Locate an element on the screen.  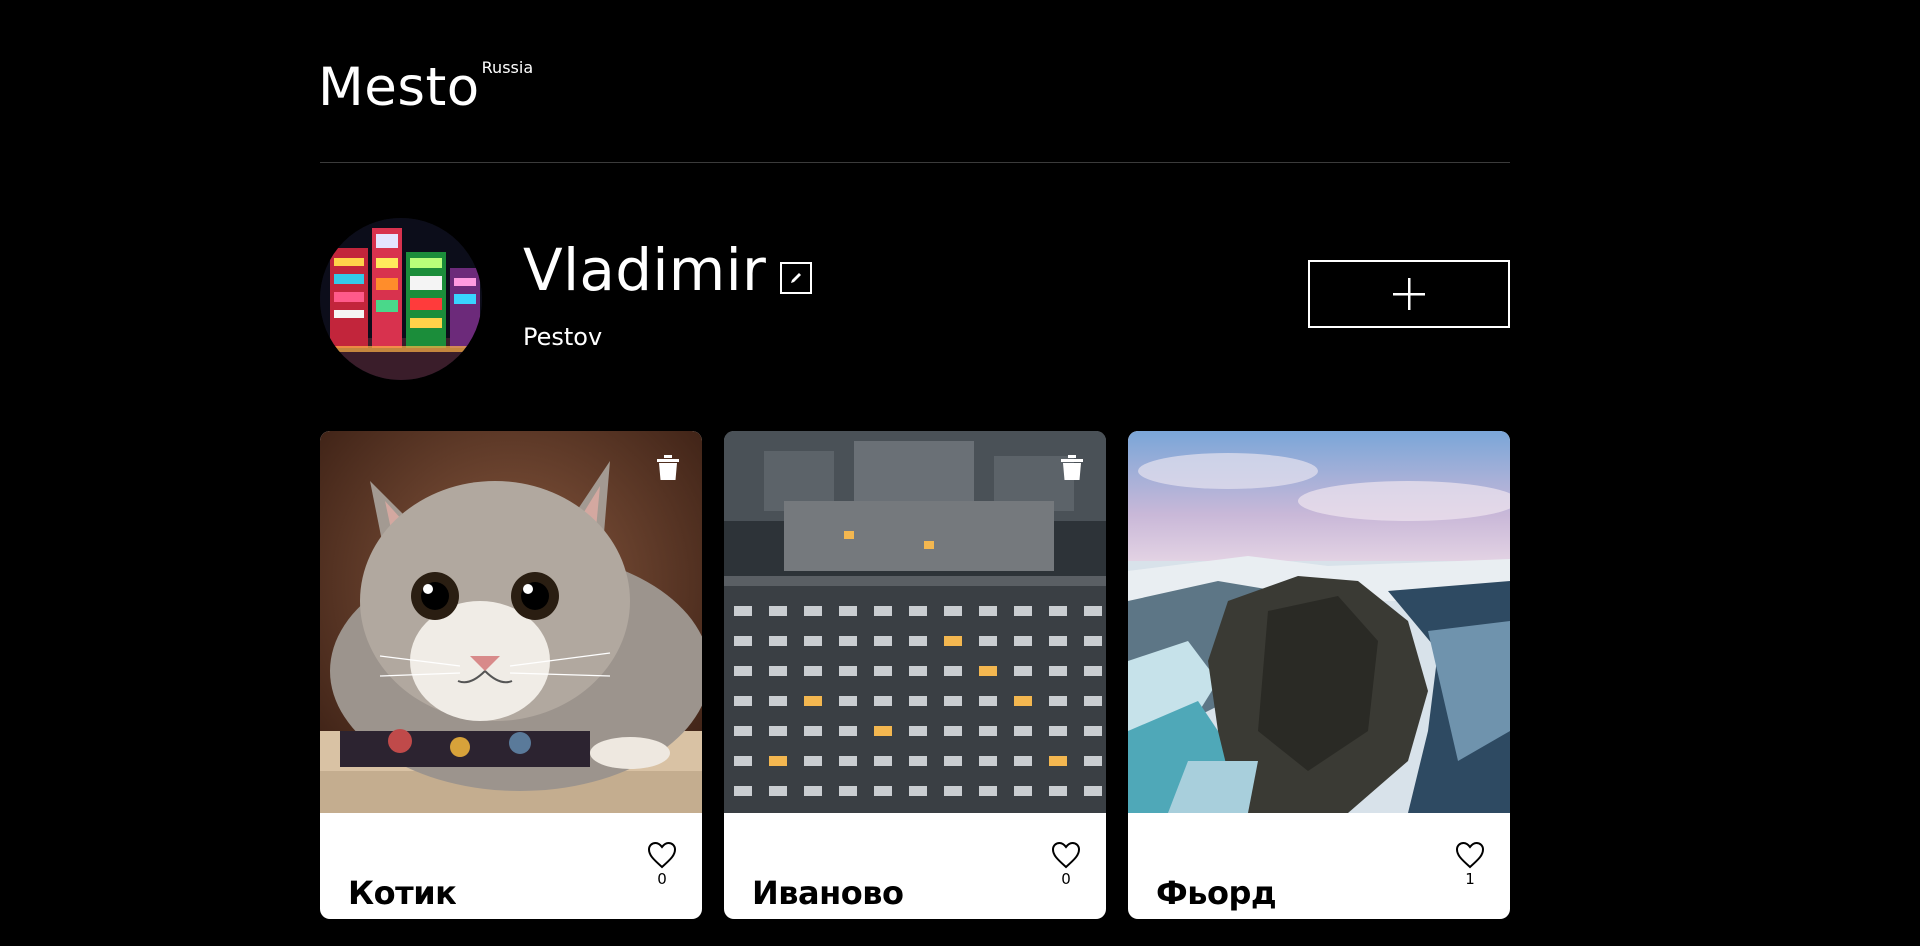
profile-name-row: Vladimir is located at coordinates (668, 270).